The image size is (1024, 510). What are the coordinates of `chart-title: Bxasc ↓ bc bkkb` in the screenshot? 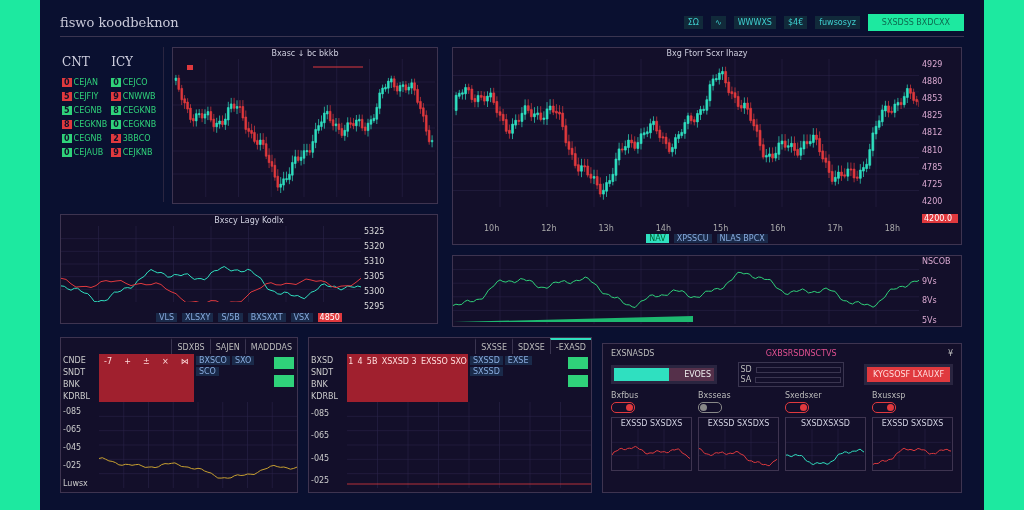 It's located at (305, 53).